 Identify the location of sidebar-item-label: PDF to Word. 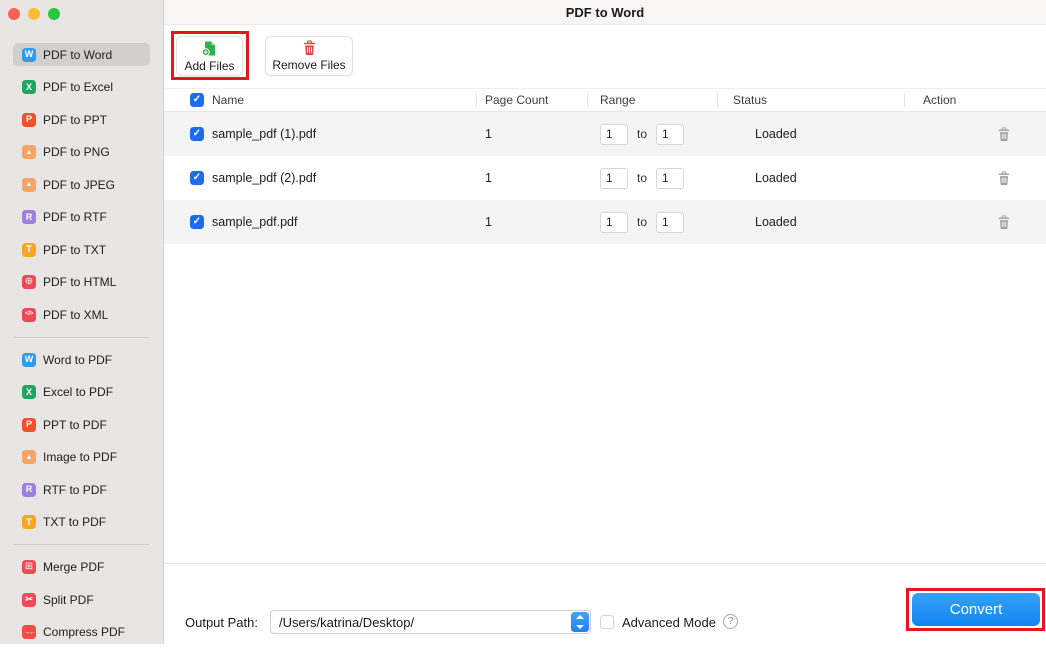
(78, 54).